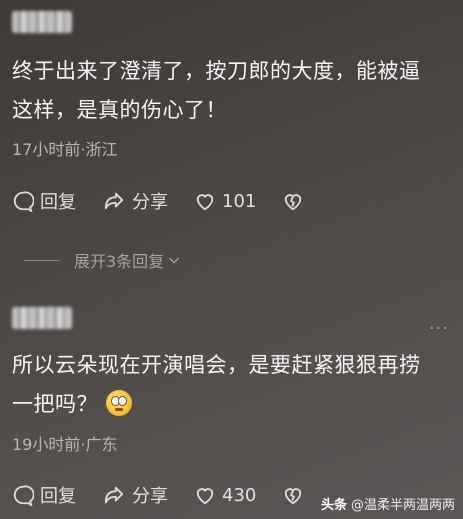  I want to click on watermark-handle: @温柔半两温两两, so click(402, 505).